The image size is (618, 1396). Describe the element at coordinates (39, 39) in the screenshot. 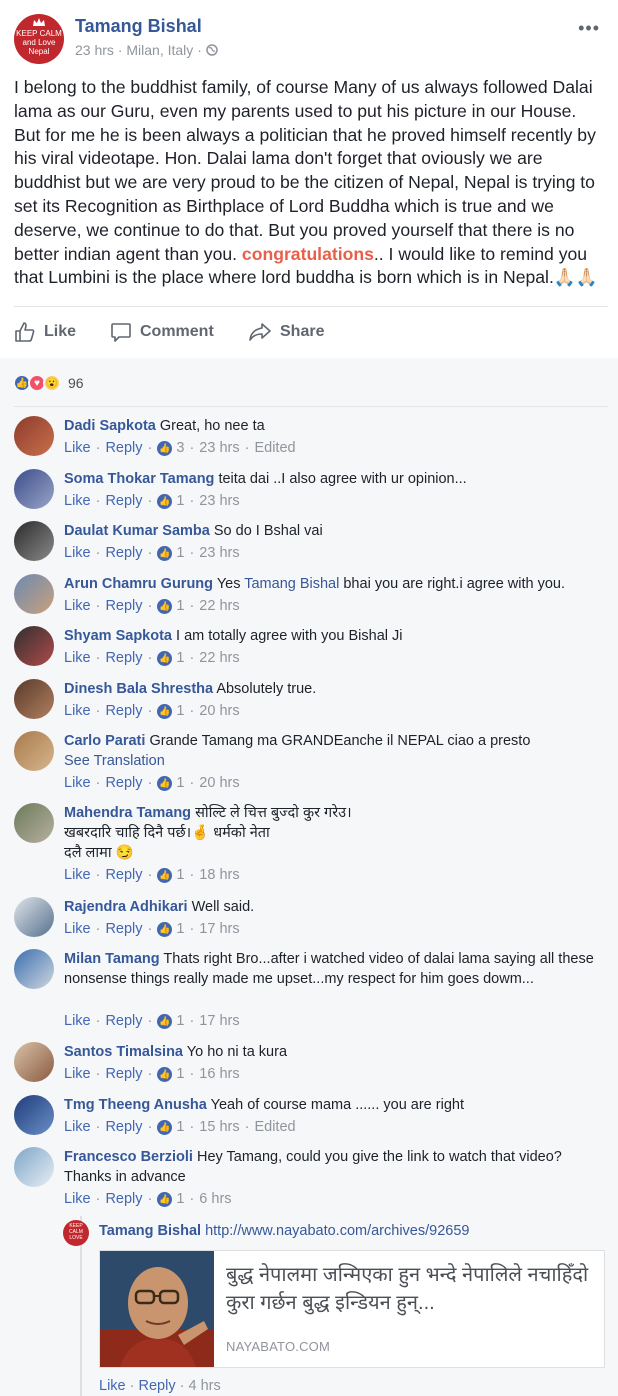

I see `author-avatar: KEEP CALM and Love Nepal` at that location.